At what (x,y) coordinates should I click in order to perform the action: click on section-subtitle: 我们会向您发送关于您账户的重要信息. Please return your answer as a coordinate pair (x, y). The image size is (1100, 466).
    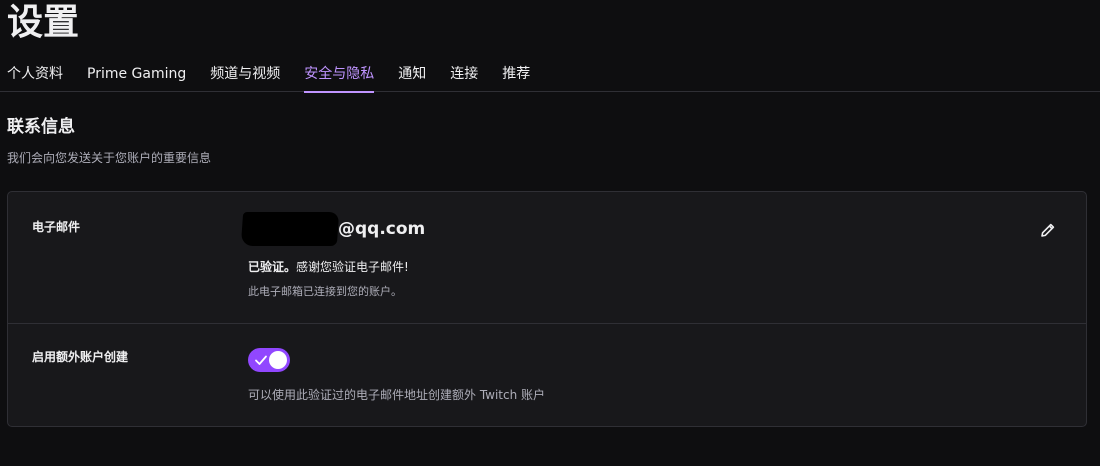
    Looking at the image, I should click on (109, 158).